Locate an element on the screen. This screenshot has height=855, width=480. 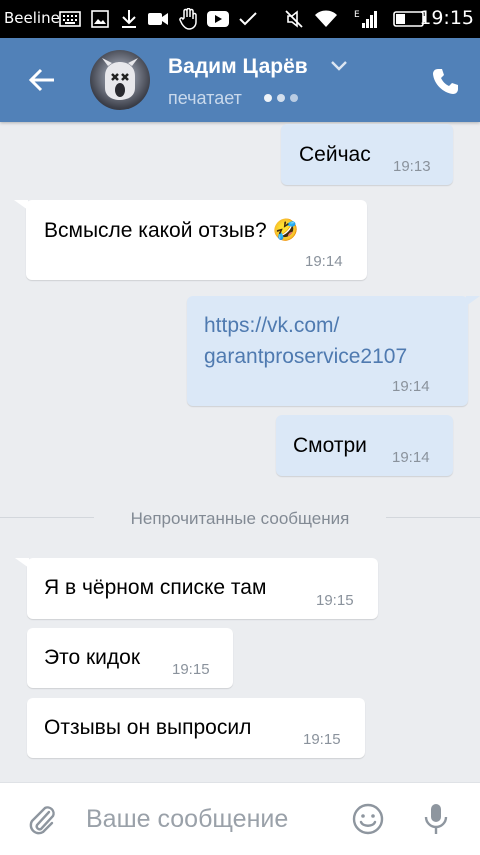
keyboard-icon is located at coordinates (70, 19).